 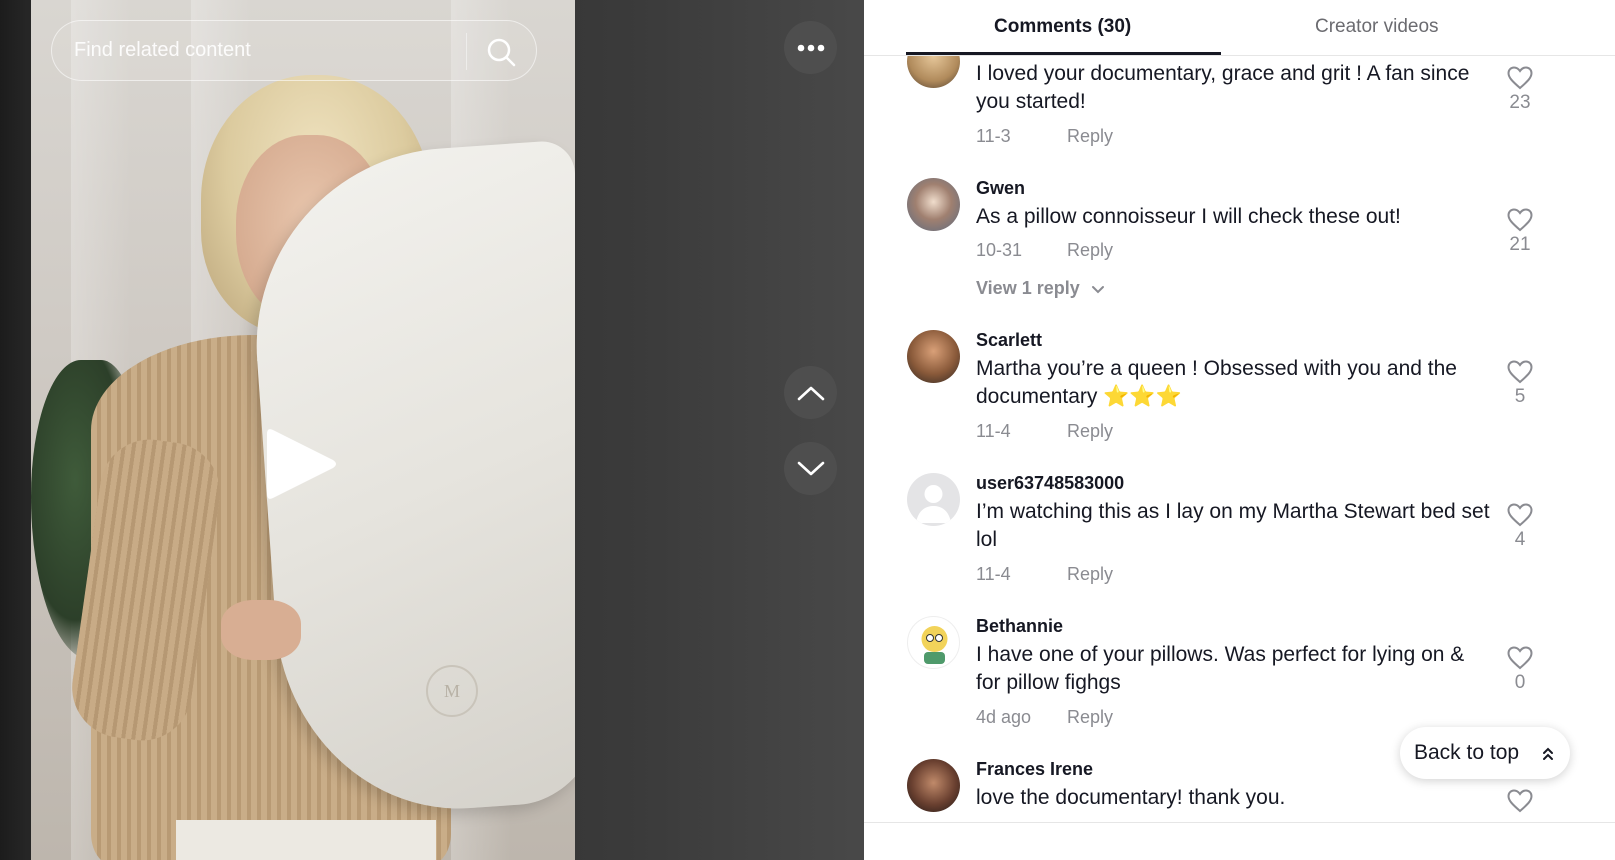 I want to click on like-button: 21, so click(x=1520, y=232).